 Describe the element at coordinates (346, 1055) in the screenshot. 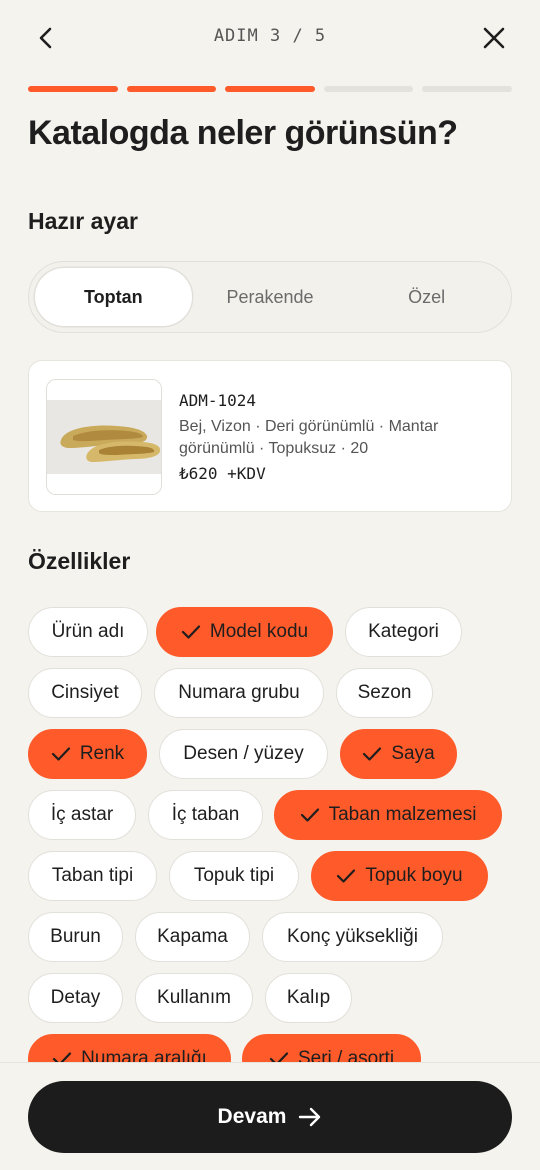

I see `feature-chip-label: Seri / asorti` at that location.